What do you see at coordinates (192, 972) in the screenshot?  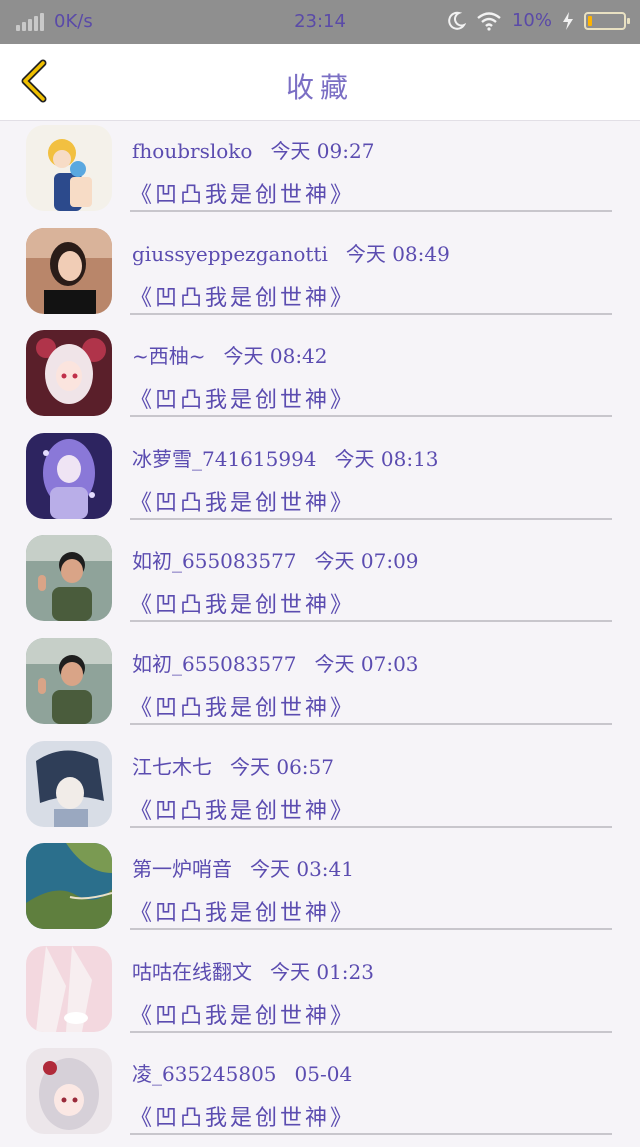 I see `username: 咕咕在线翻文` at bounding box center [192, 972].